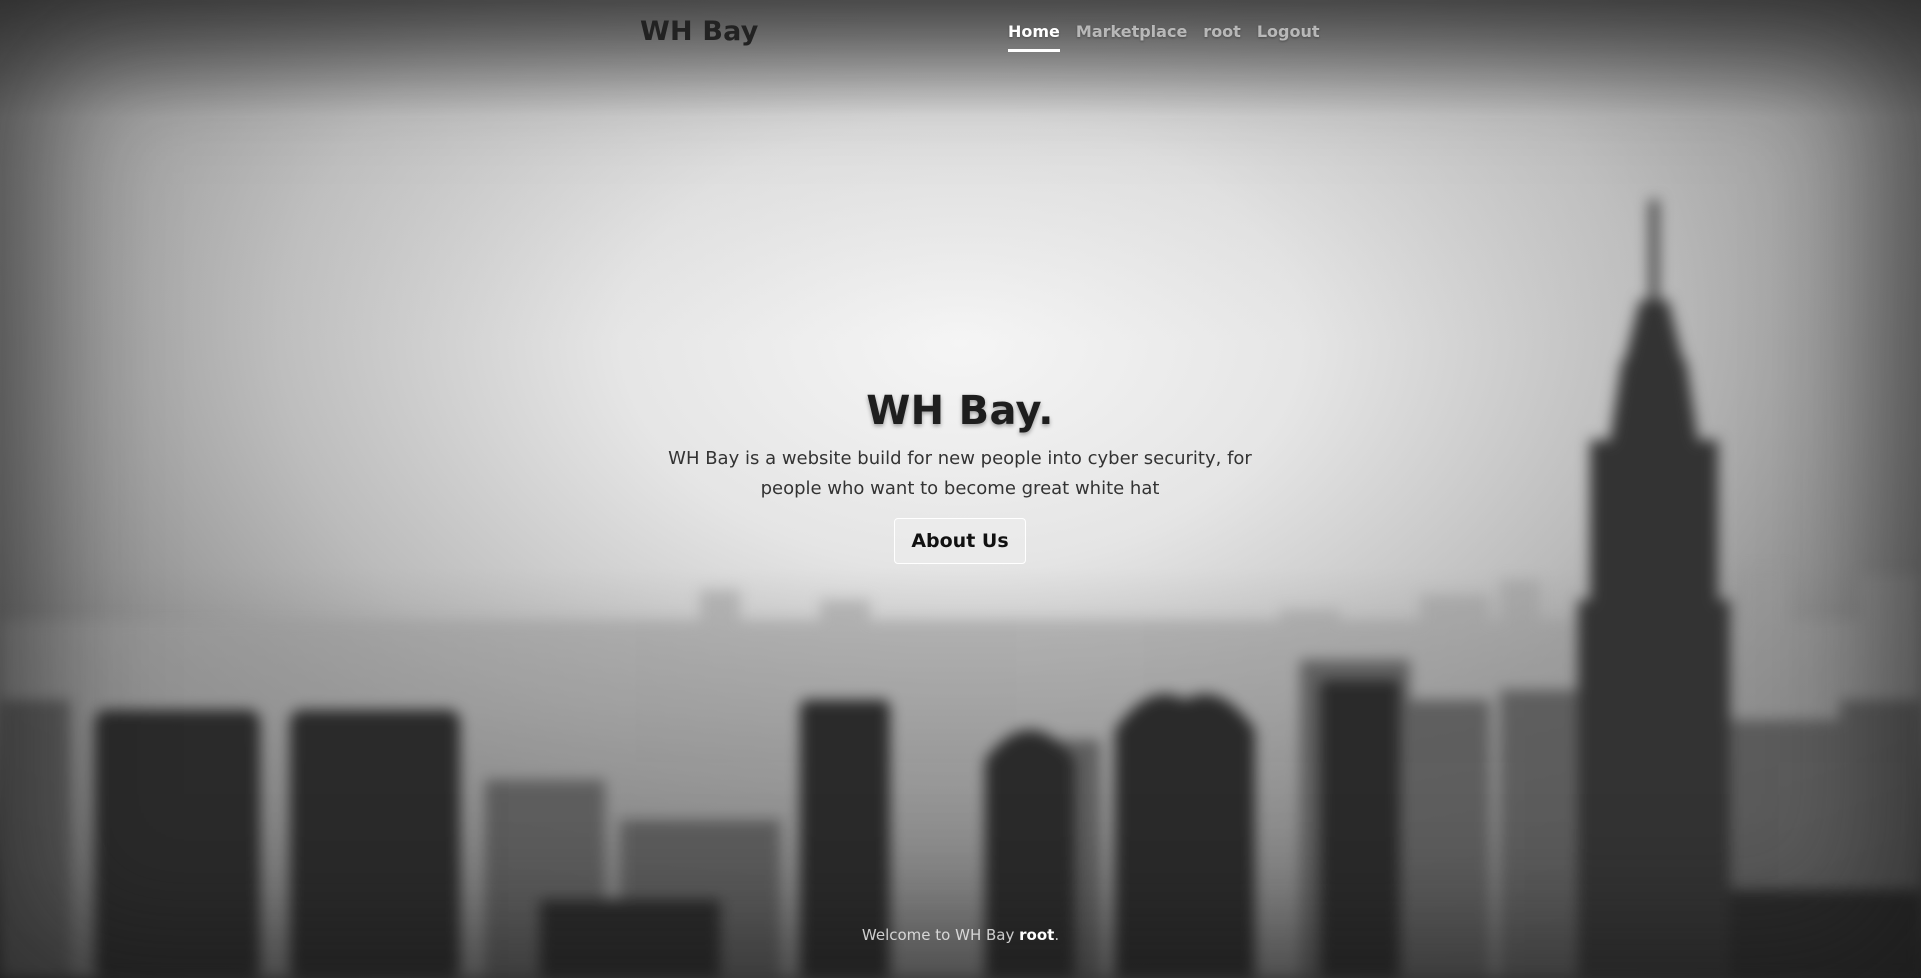  What do you see at coordinates (1222, 37) in the screenshot?
I see `nav-user-root: root` at bounding box center [1222, 37].